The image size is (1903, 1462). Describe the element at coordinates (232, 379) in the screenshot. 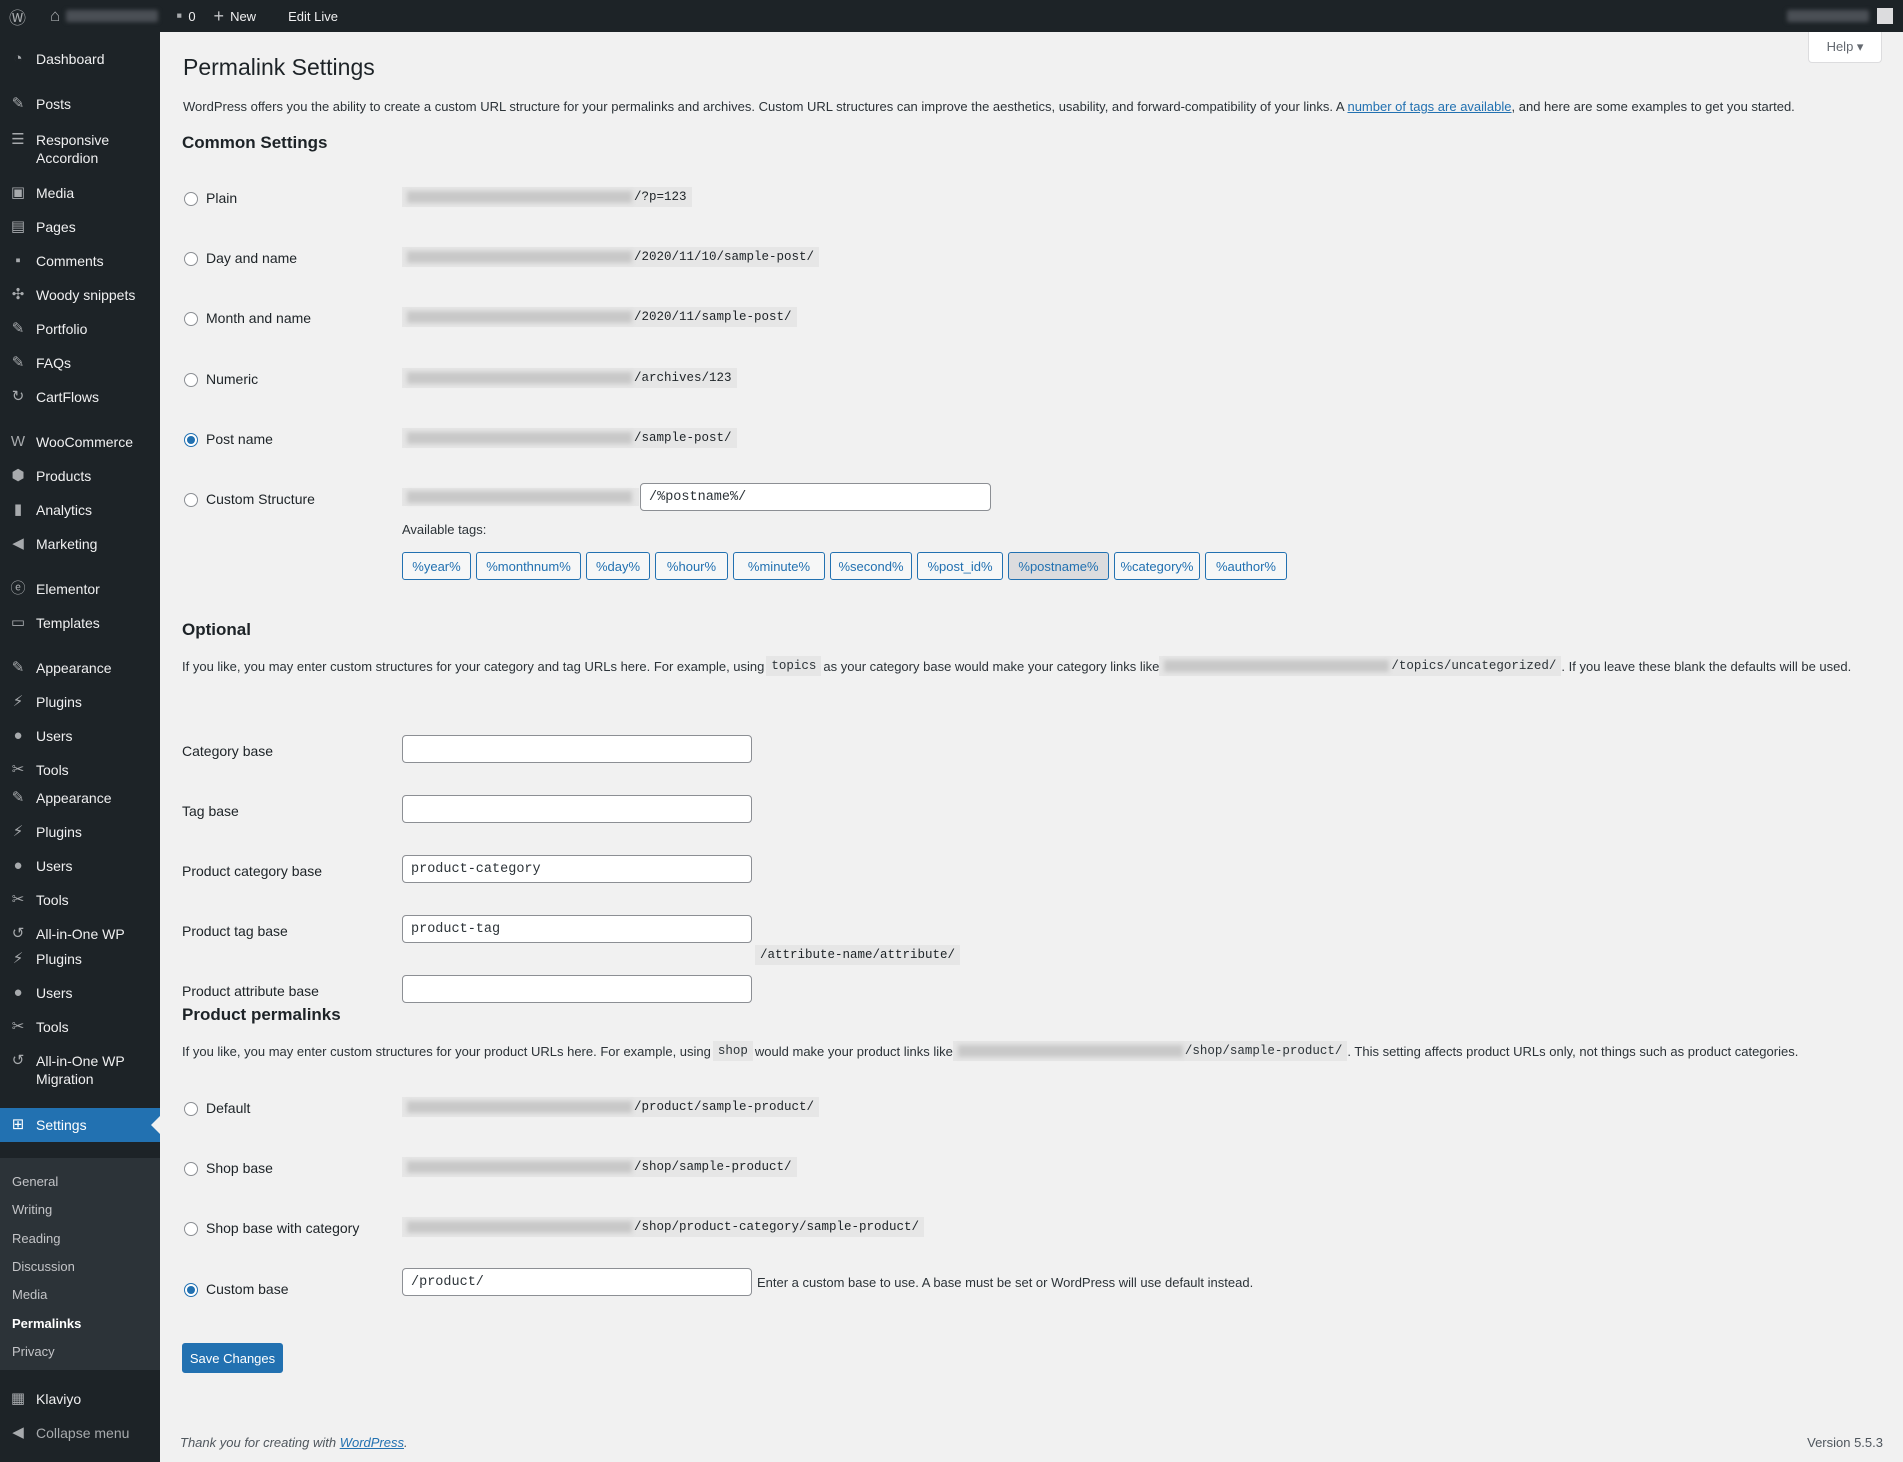

I see `permalink-option-label: Numeric` at that location.